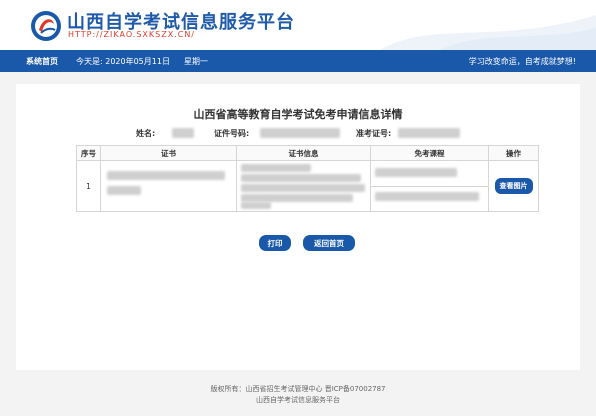 Image resolution: width=596 pixels, height=416 pixels. What do you see at coordinates (298, 25) in the screenshot?
I see `site-header: 山西自学考试信息服务平台 HTTP://ZIKAO.SXKSZX.CN/` at bounding box center [298, 25].